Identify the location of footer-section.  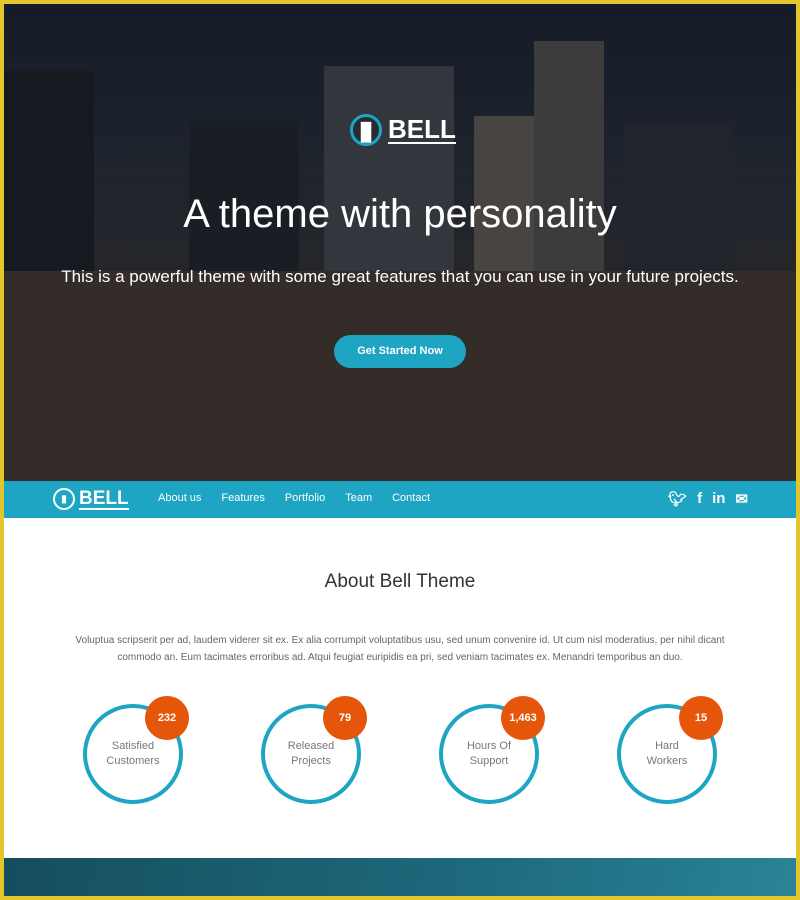
(400, 877).